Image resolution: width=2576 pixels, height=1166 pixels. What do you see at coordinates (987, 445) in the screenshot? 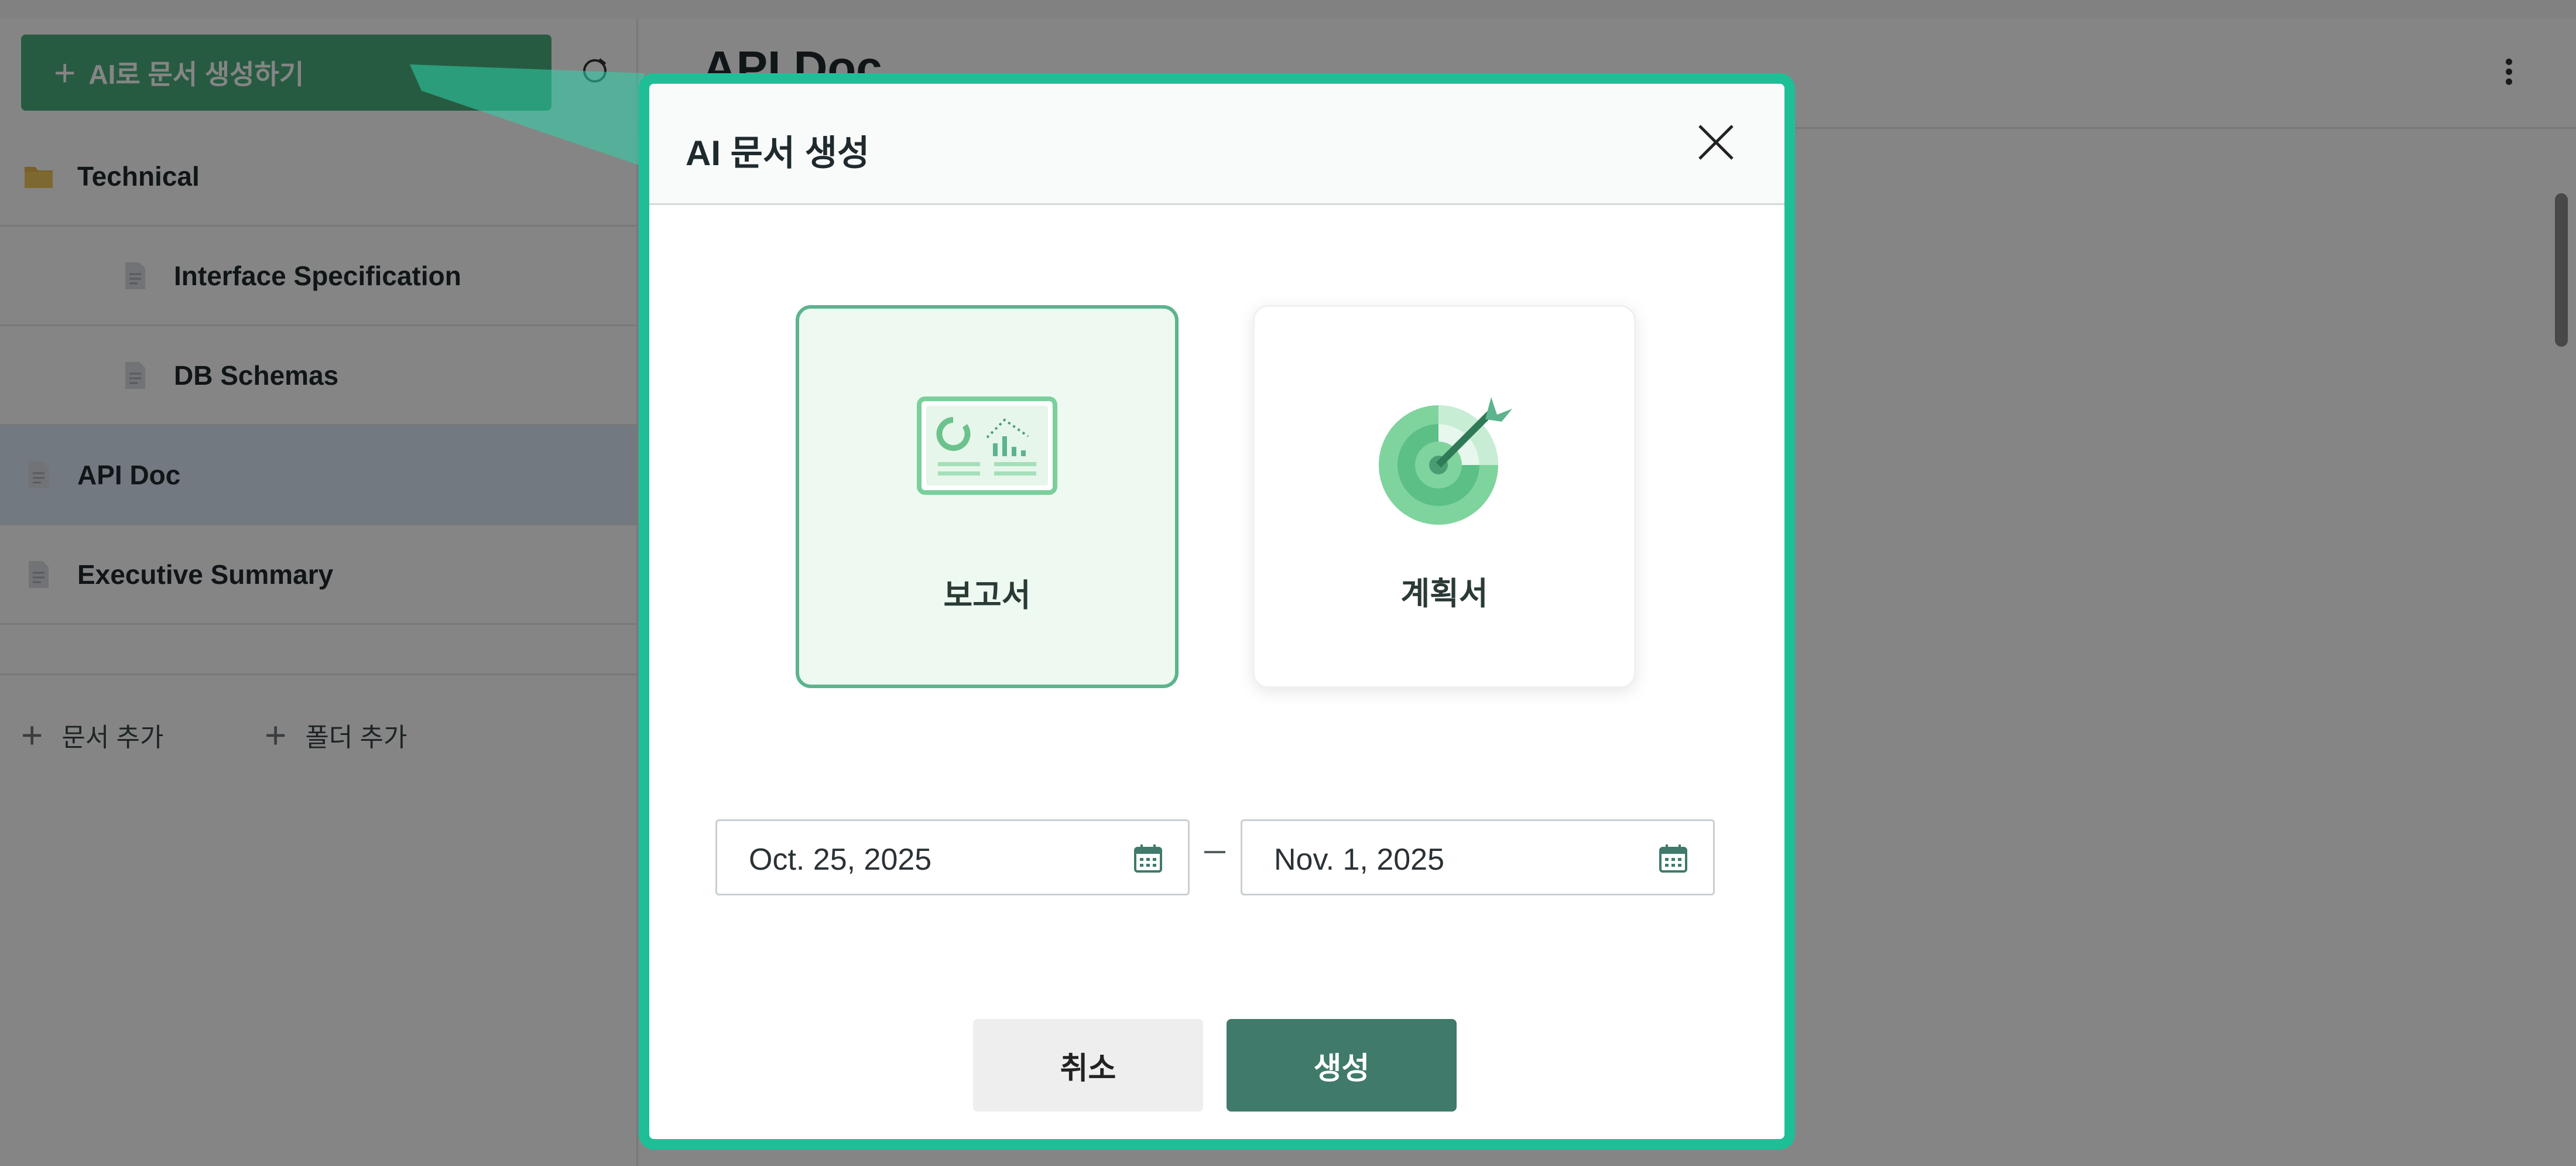
I see `report-dashboard-icon` at bounding box center [987, 445].